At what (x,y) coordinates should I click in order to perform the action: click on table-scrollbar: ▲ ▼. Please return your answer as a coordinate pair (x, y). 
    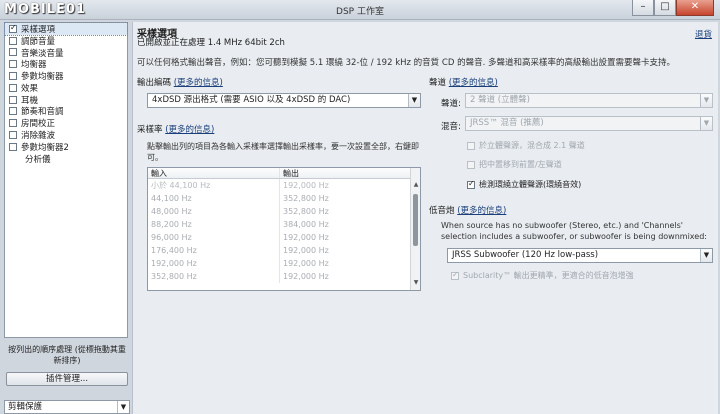
    Looking at the image, I should click on (415, 229).